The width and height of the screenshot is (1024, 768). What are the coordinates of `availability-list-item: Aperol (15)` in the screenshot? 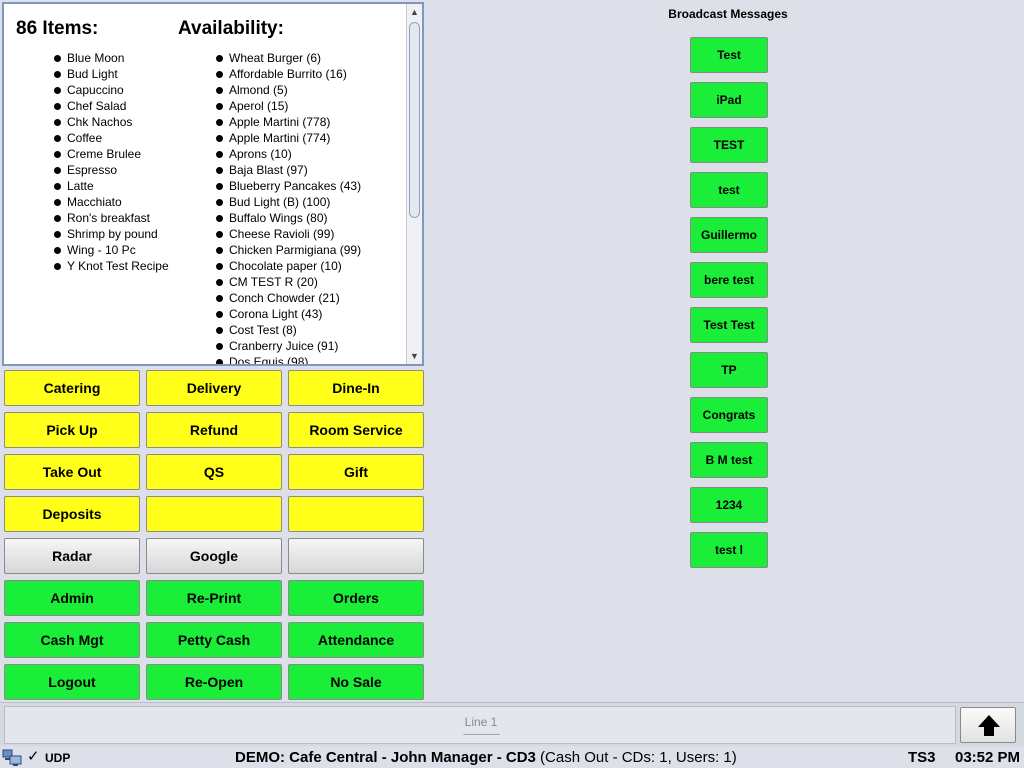 It's located at (288, 106).